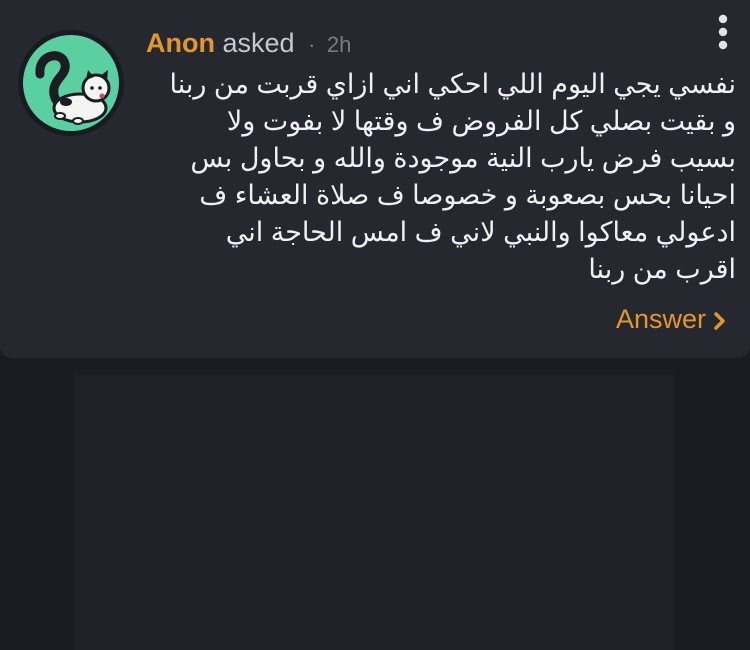 The image size is (750, 650). Describe the element at coordinates (662, 269) in the screenshot. I see `question-line: اقرب من ربنا` at that location.